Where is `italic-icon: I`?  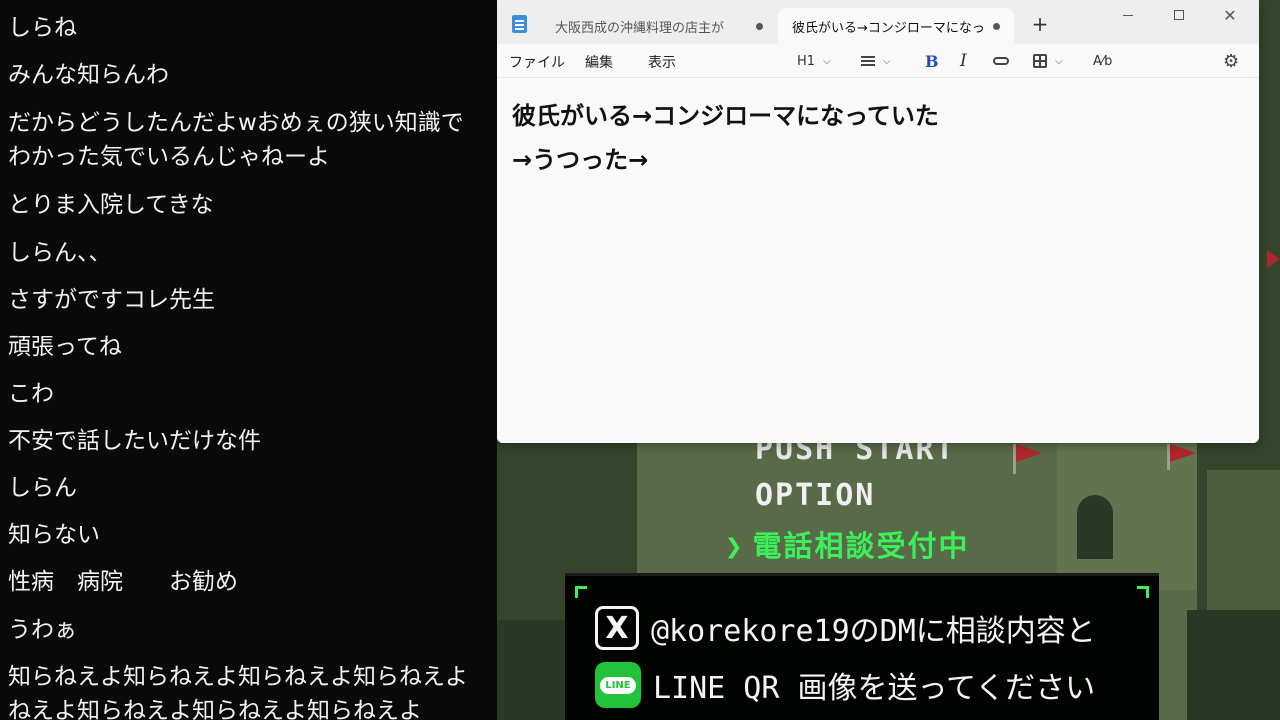
italic-icon: I is located at coordinates (963, 61).